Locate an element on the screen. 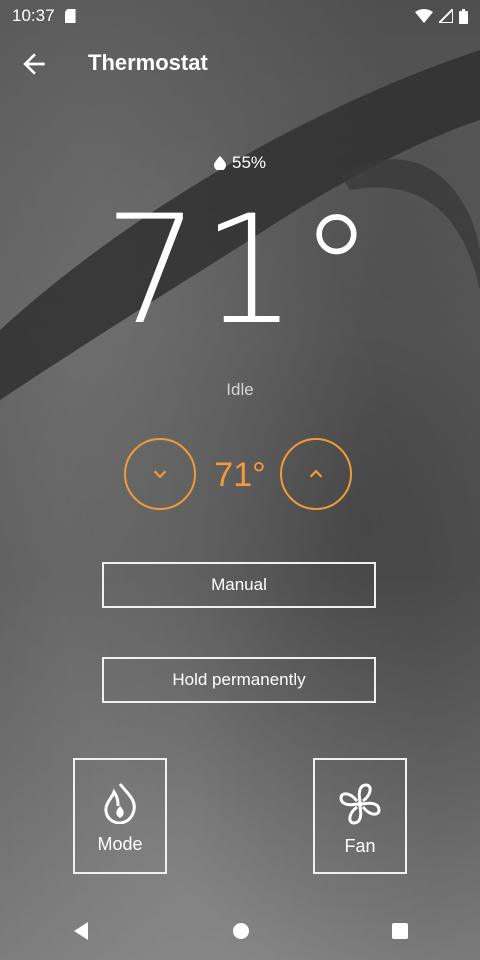 The width and height of the screenshot is (480, 960). humidity-readout: 55% is located at coordinates (240, 163).